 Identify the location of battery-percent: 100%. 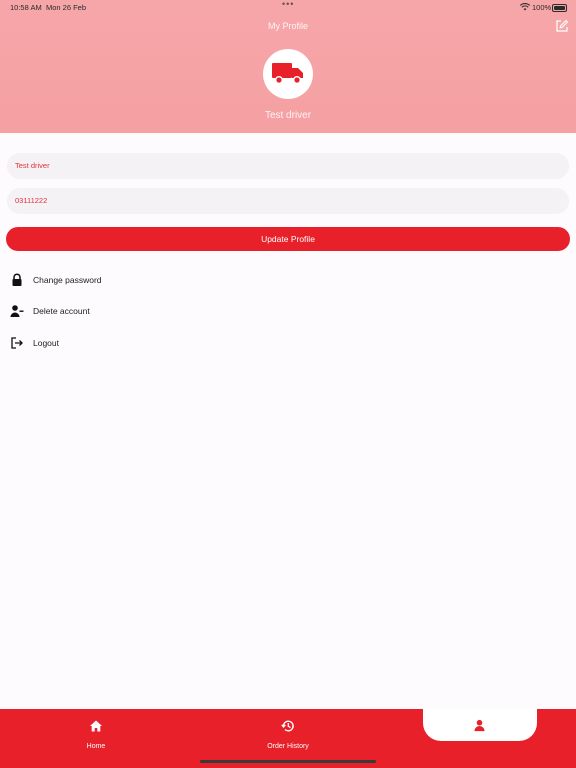
(542, 7).